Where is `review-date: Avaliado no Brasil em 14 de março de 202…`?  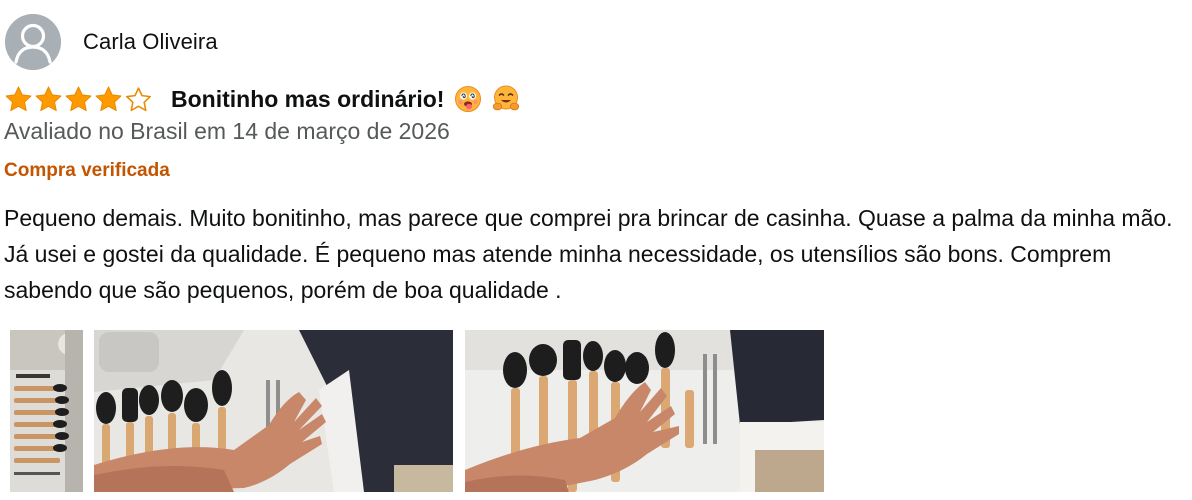
review-date: Avaliado no Brasil em 14 de março de 202… is located at coordinates (227, 131).